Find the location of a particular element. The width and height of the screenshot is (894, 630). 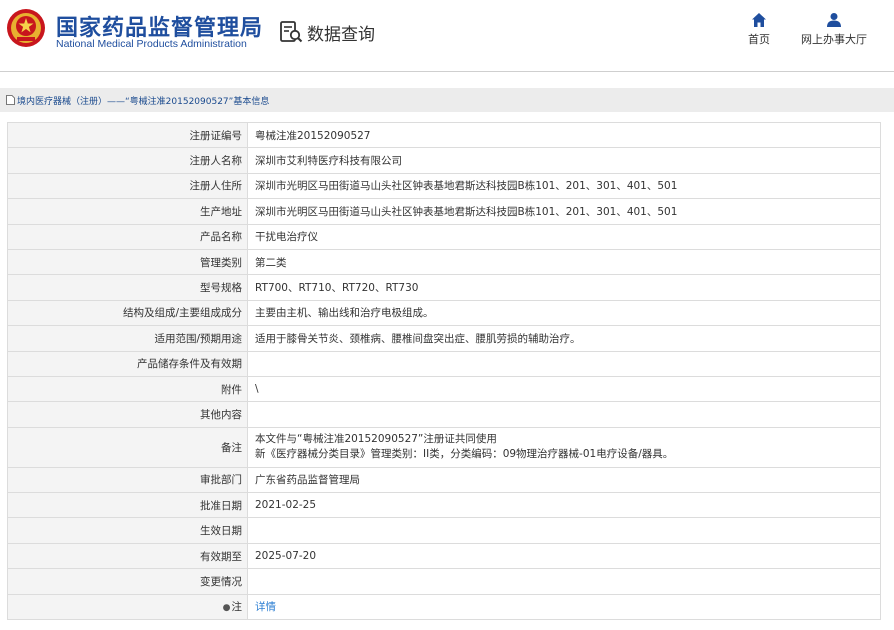

field-label: 型号规格 is located at coordinates (127, 287).